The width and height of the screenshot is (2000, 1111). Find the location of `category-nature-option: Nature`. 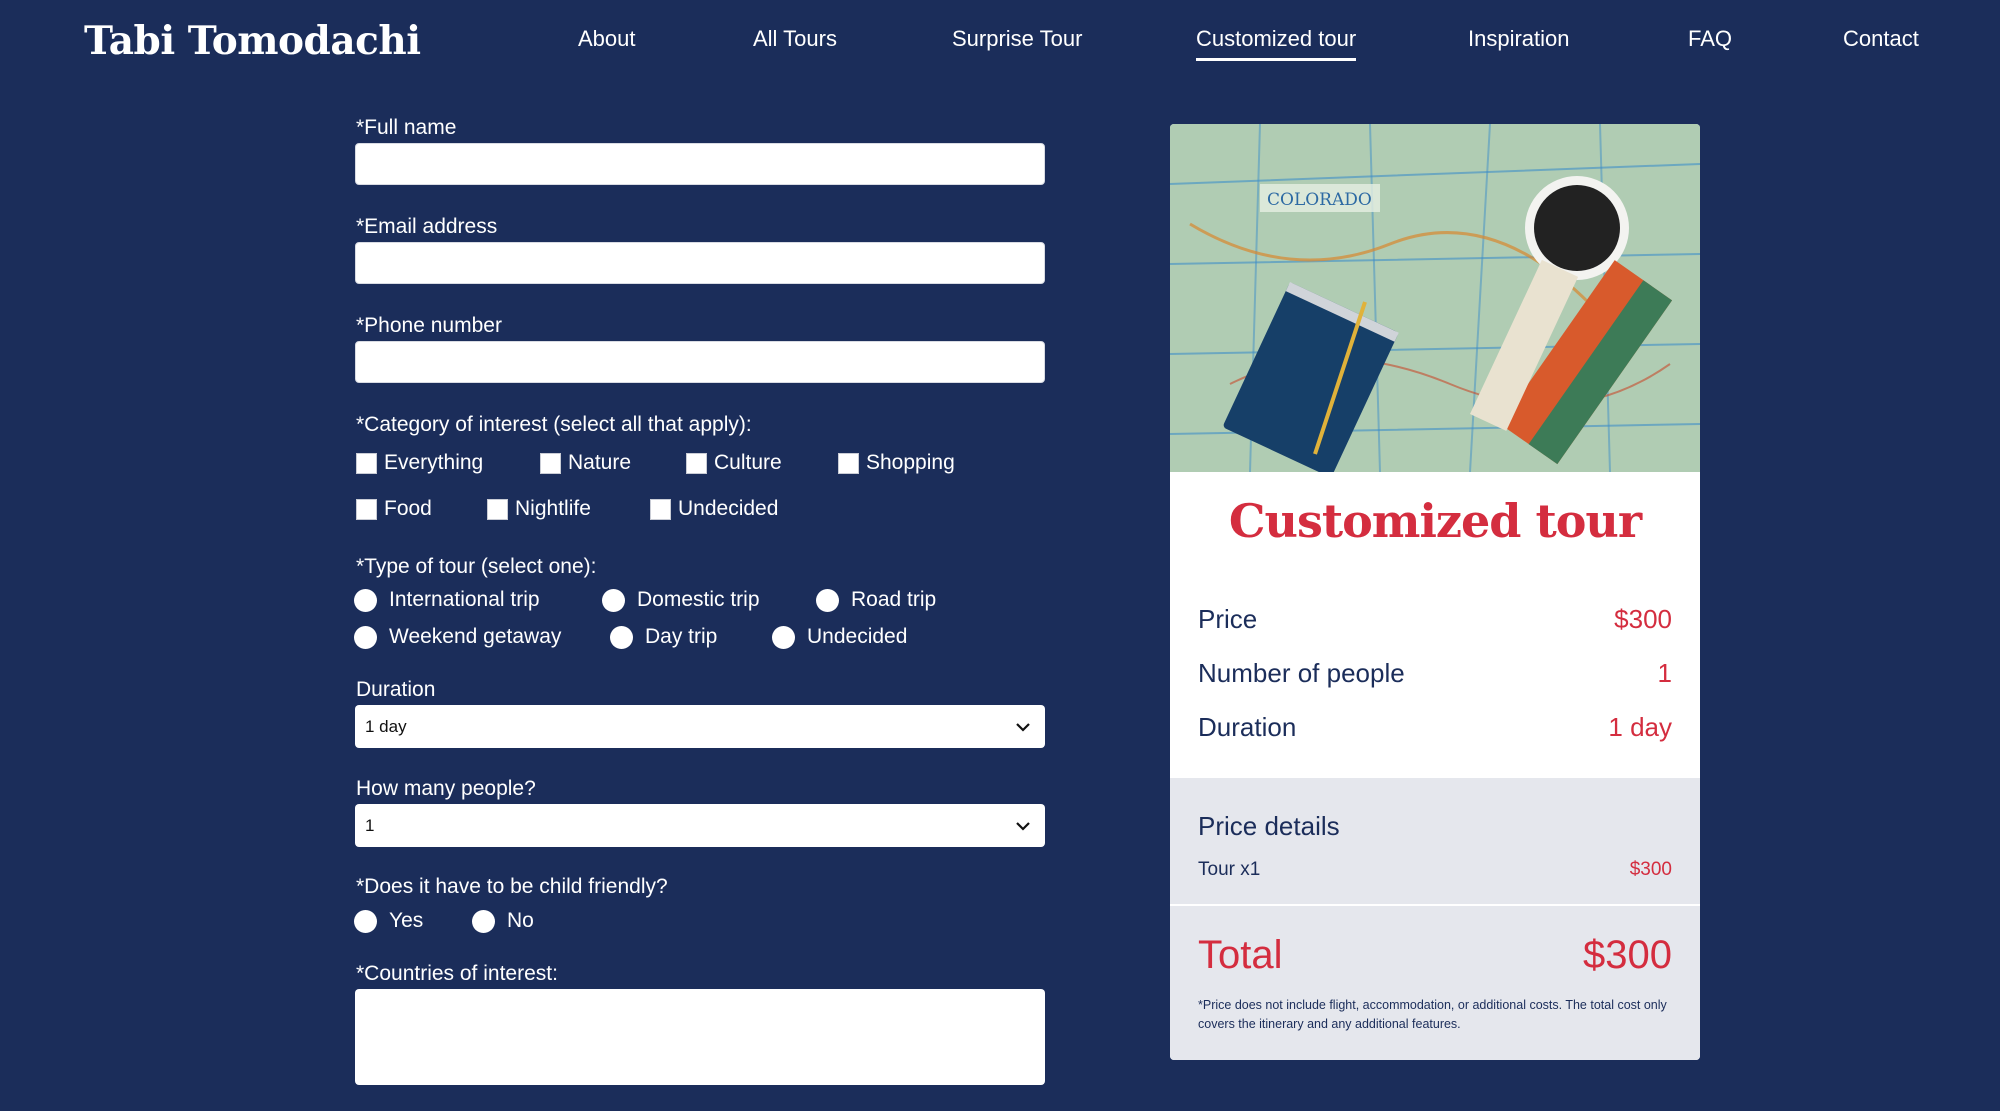

category-nature-option: Nature is located at coordinates (585, 463).